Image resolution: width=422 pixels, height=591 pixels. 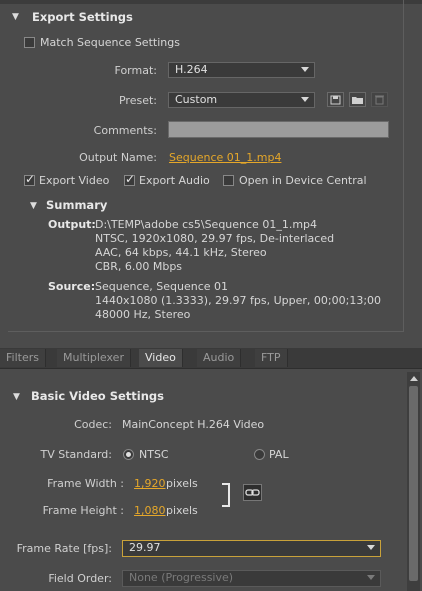 What do you see at coordinates (206, 331) in the screenshot?
I see `panel-divider` at bounding box center [206, 331].